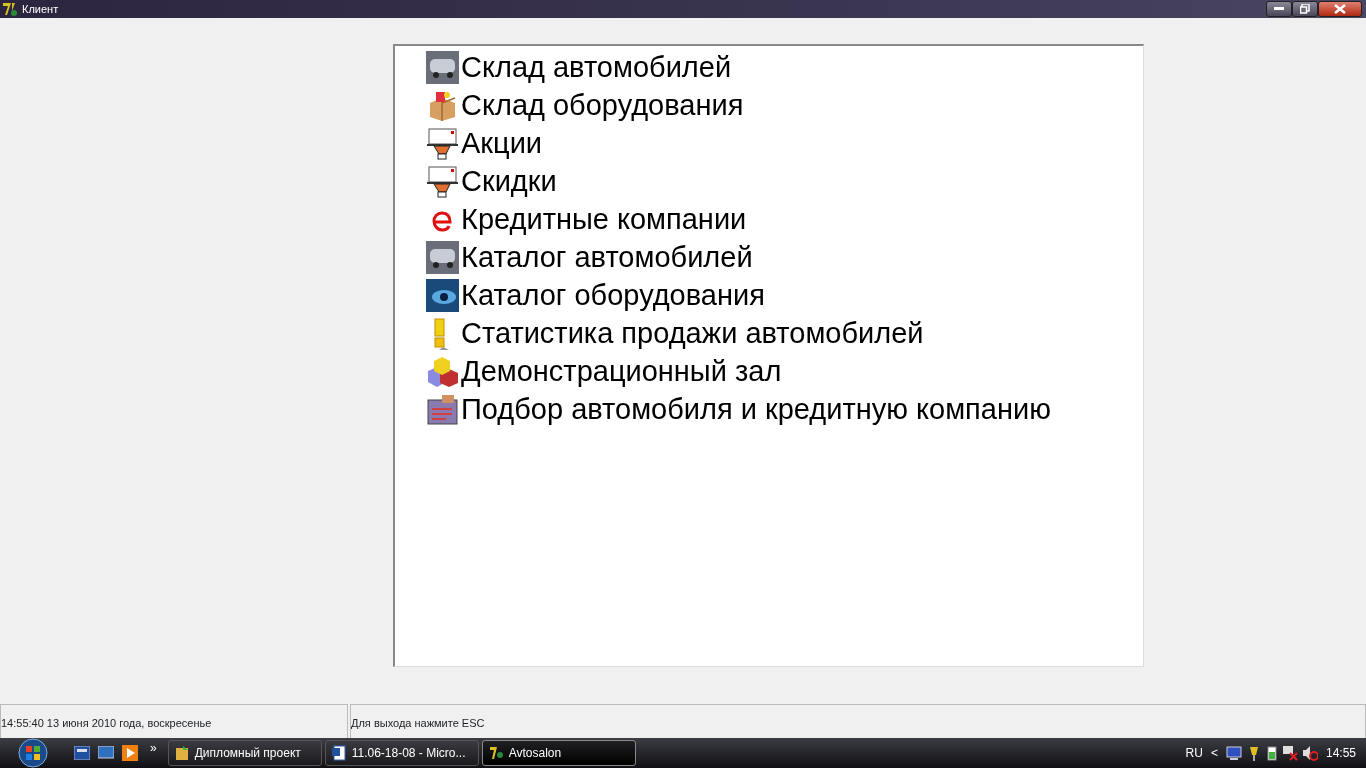 Image resolution: width=1366 pixels, height=768 pixels. Describe the element at coordinates (244, 753) in the screenshot. I see `taskbar-button: Дипломный проект` at that location.